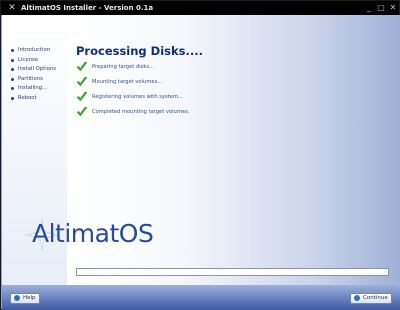 The height and width of the screenshot is (310, 400). What do you see at coordinates (34, 50) in the screenshot?
I see `sidebar-item-label: Introduction` at bounding box center [34, 50].